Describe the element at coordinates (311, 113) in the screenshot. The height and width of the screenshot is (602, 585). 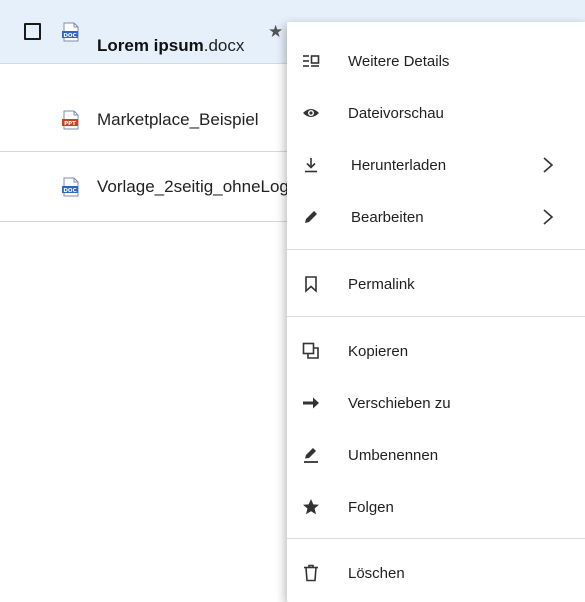
I see `eye-icon` at that location.